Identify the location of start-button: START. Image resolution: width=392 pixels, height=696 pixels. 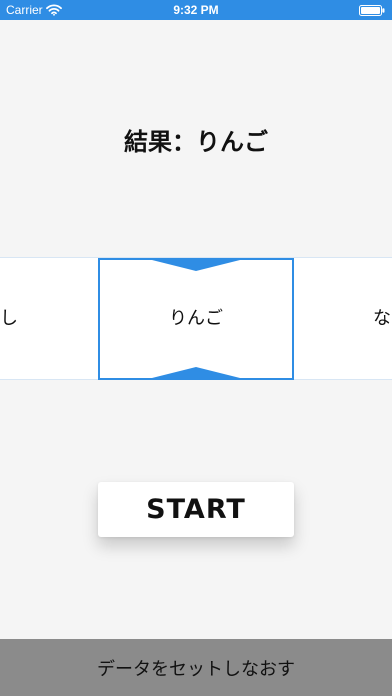
(196, 509).